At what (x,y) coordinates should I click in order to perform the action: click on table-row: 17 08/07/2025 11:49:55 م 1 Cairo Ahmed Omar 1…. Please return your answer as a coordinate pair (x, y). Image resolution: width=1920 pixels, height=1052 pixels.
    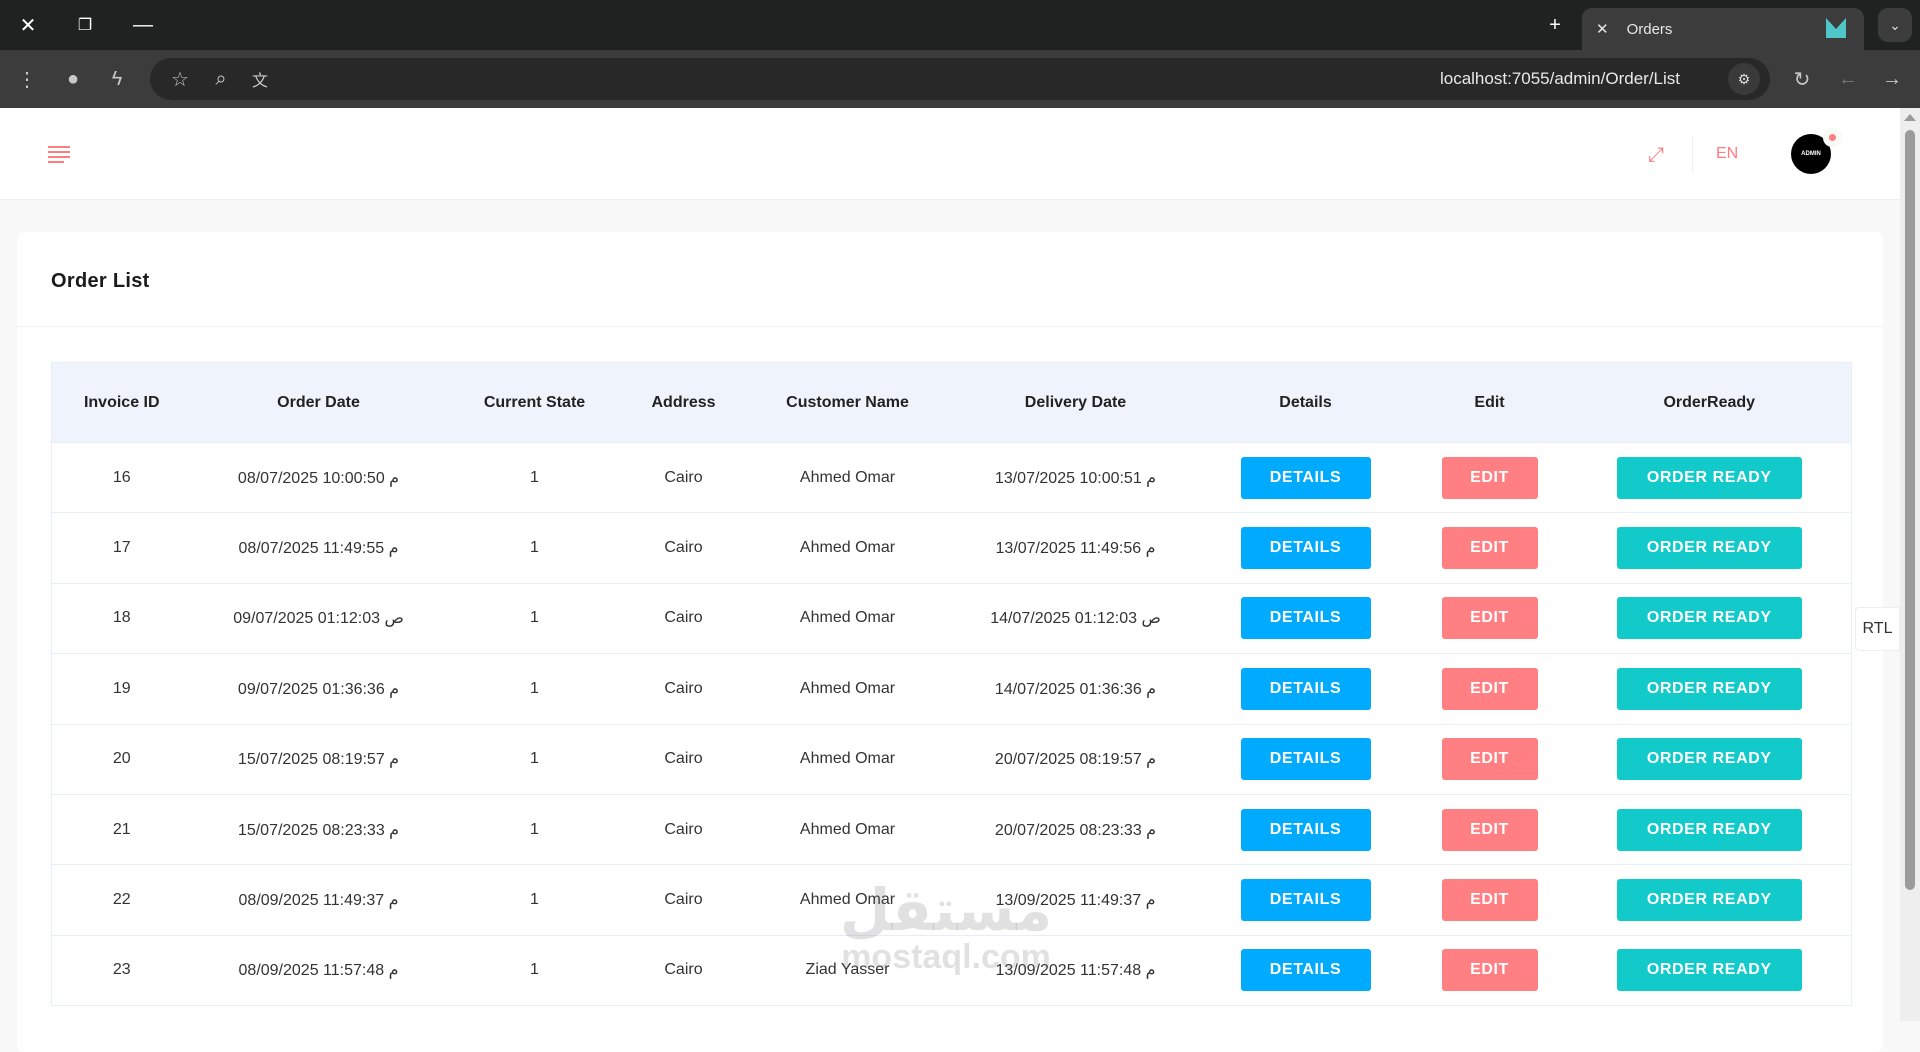
    Looking at the image, I should click on (951, 548).